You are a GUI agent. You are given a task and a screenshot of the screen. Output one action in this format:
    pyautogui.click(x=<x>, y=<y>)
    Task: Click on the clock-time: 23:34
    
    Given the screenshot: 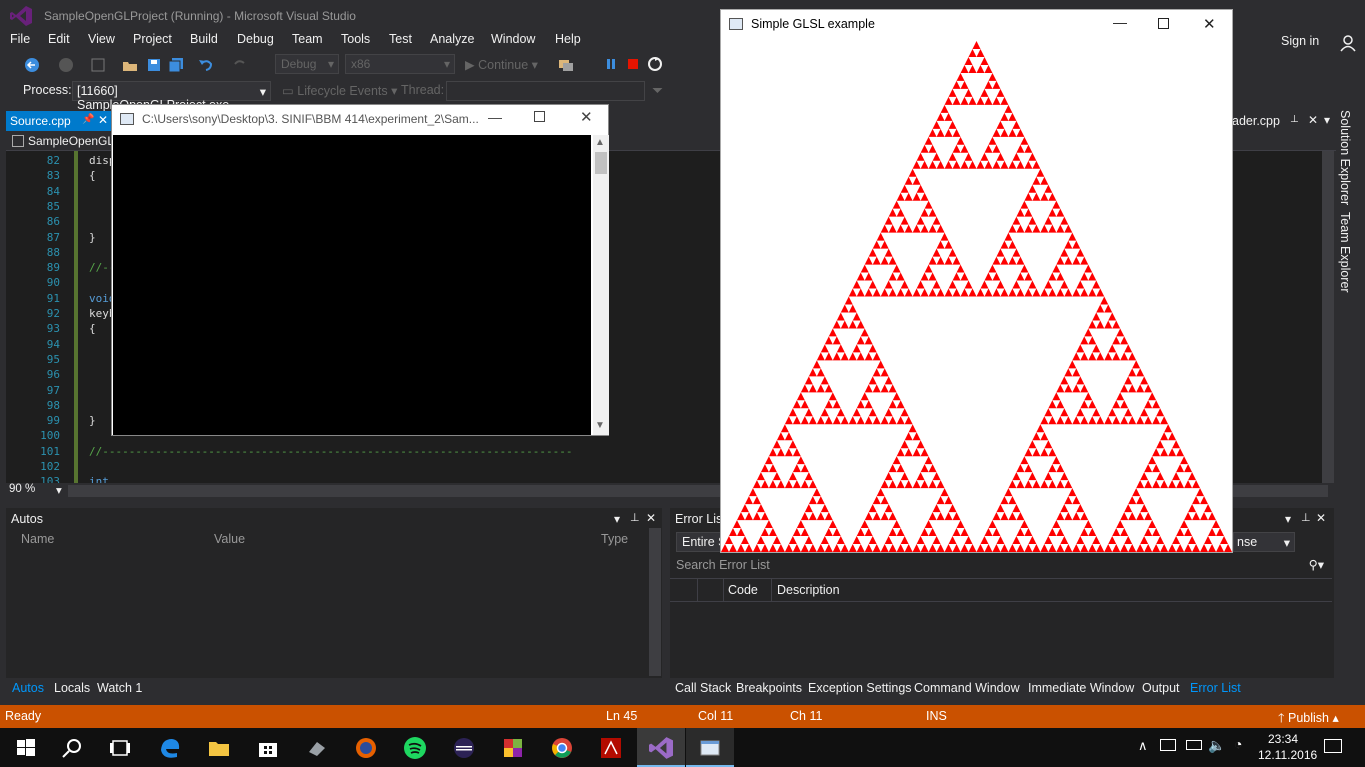 What is the action you would take?
    pyautogui.click(x=1283, y=739)
    